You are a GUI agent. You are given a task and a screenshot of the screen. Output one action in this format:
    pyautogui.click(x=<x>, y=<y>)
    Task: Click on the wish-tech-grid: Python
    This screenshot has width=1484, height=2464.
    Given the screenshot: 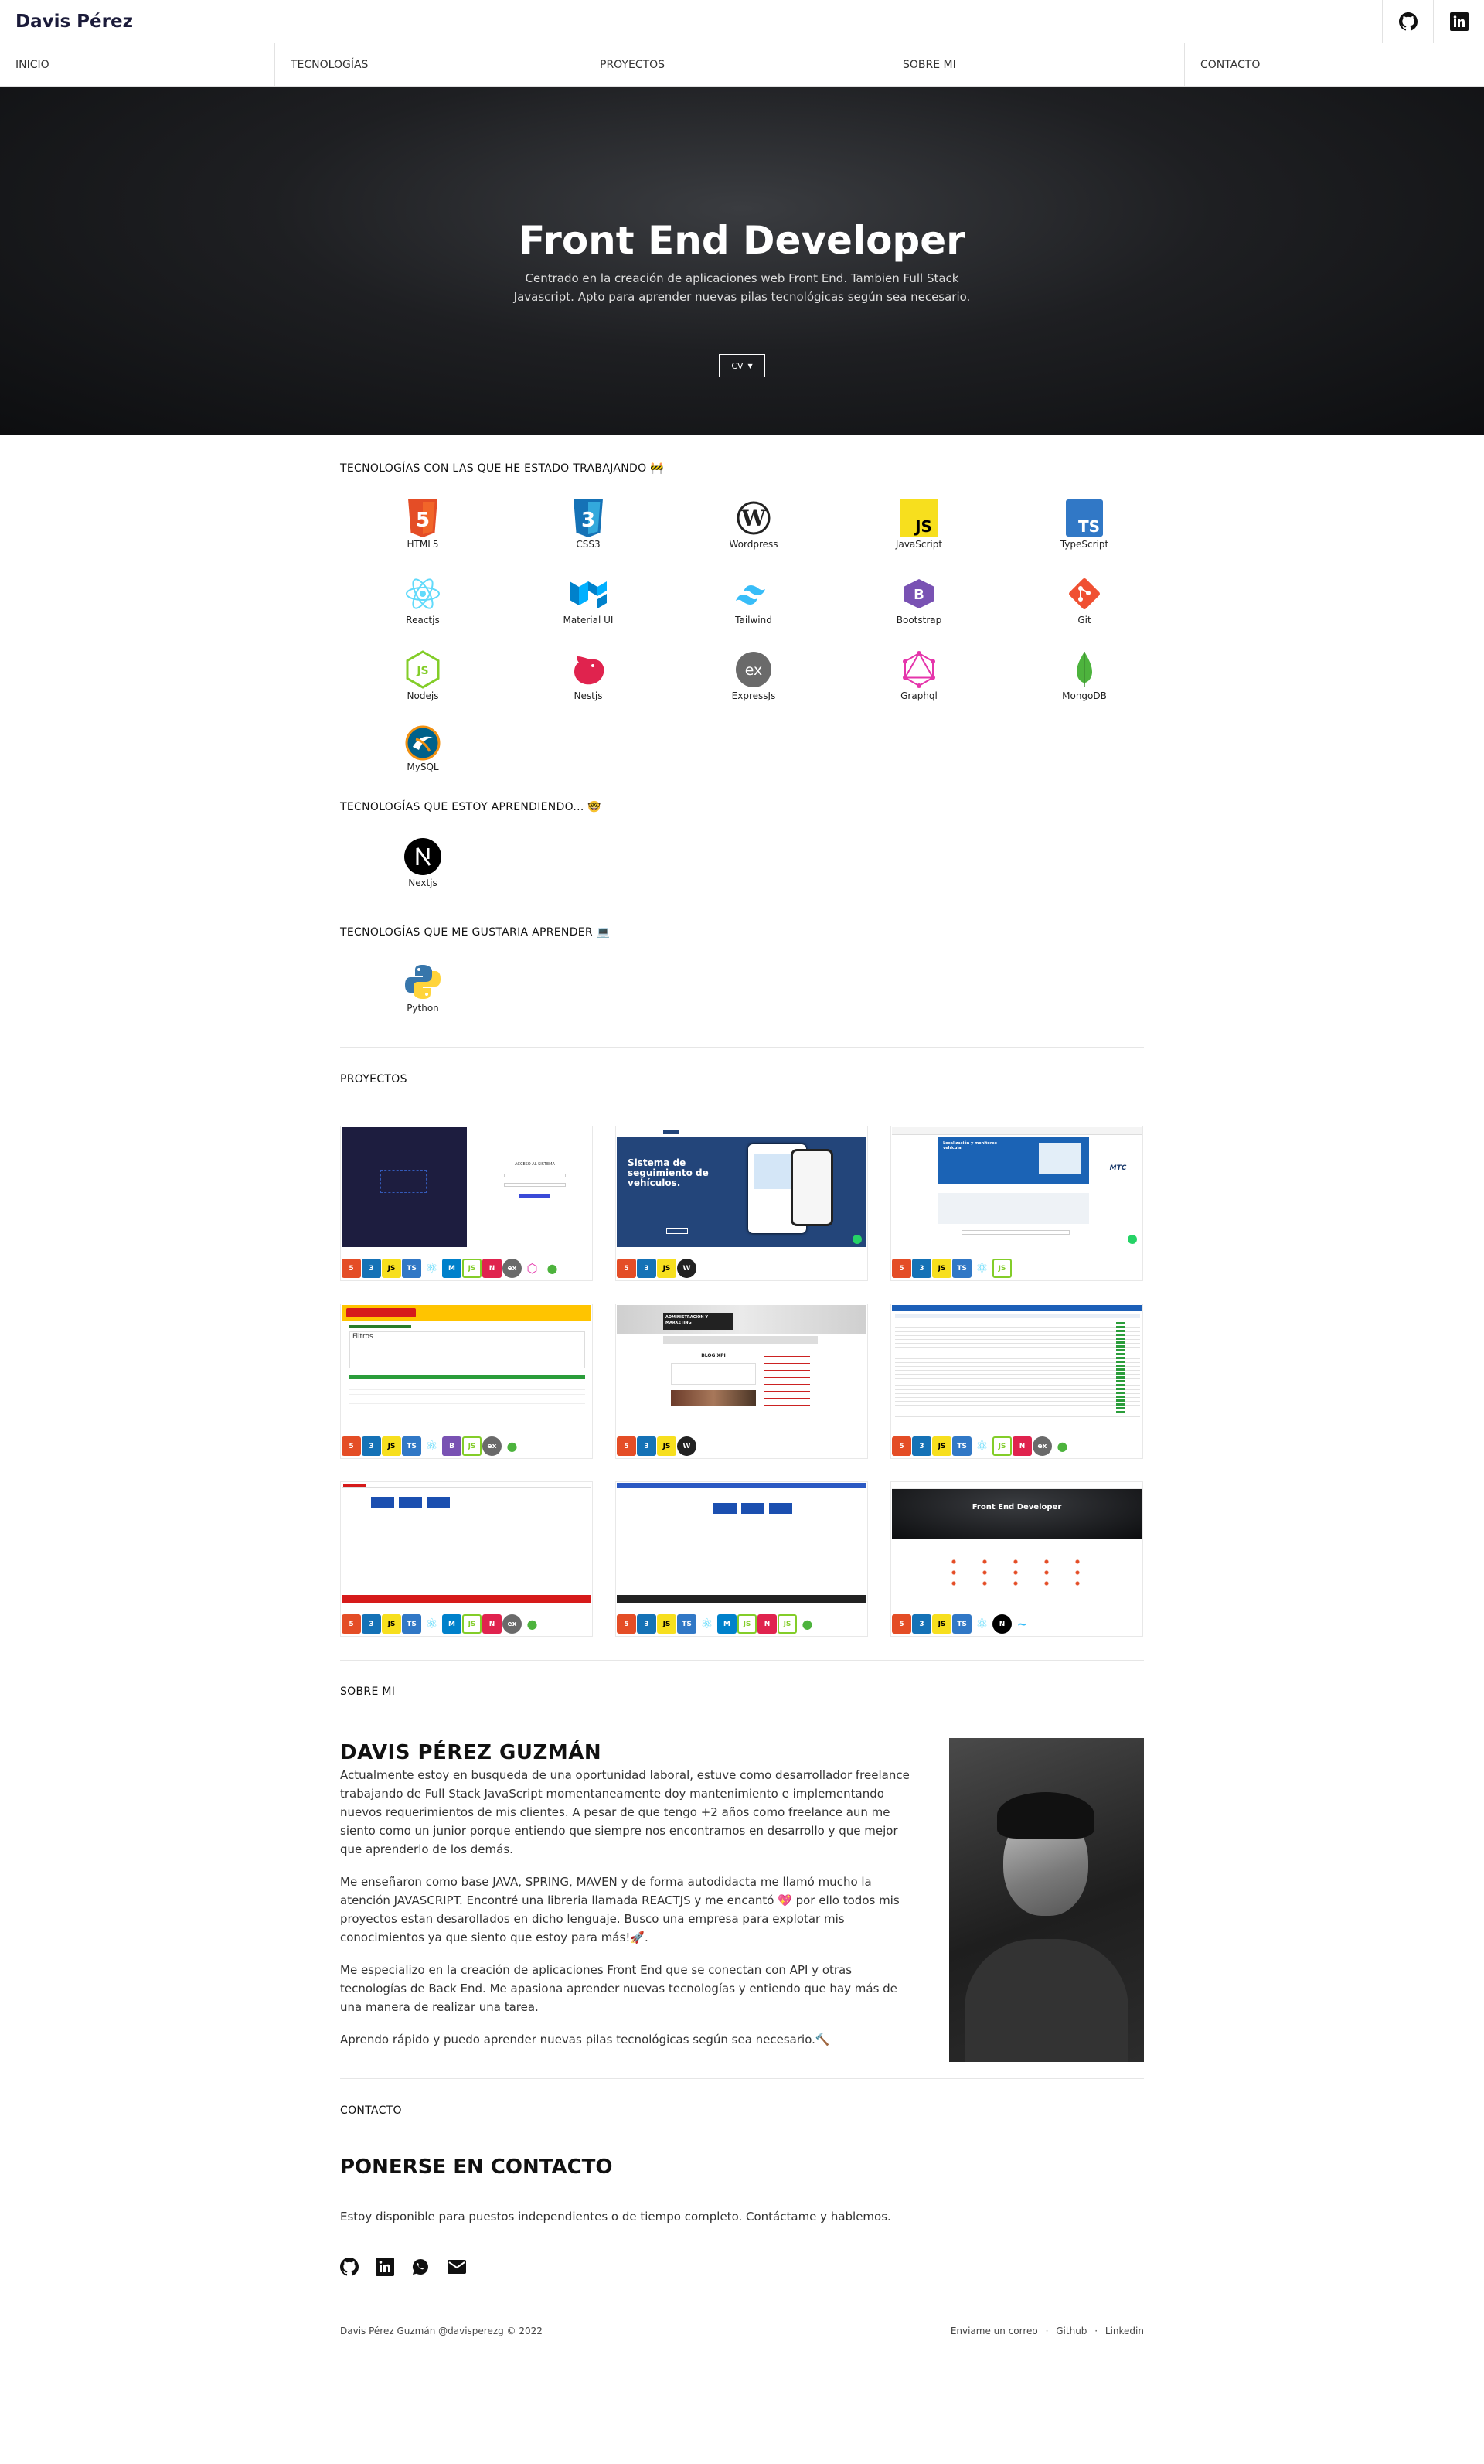 What is the action you would take?
    pyautogui.click(x=742, y=981)
    